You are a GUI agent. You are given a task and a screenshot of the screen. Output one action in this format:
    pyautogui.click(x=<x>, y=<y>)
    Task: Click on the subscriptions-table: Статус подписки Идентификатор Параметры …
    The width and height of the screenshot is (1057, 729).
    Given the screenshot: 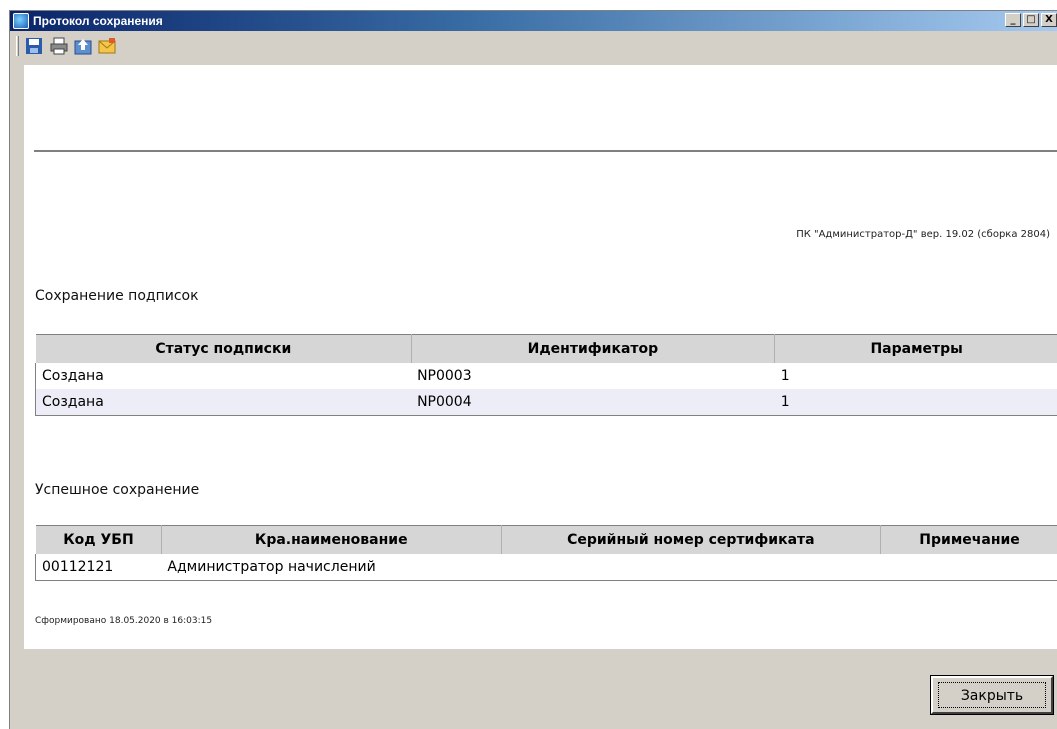 What is the action you would take?
    pyautogui.click(x=546, y=375)
    